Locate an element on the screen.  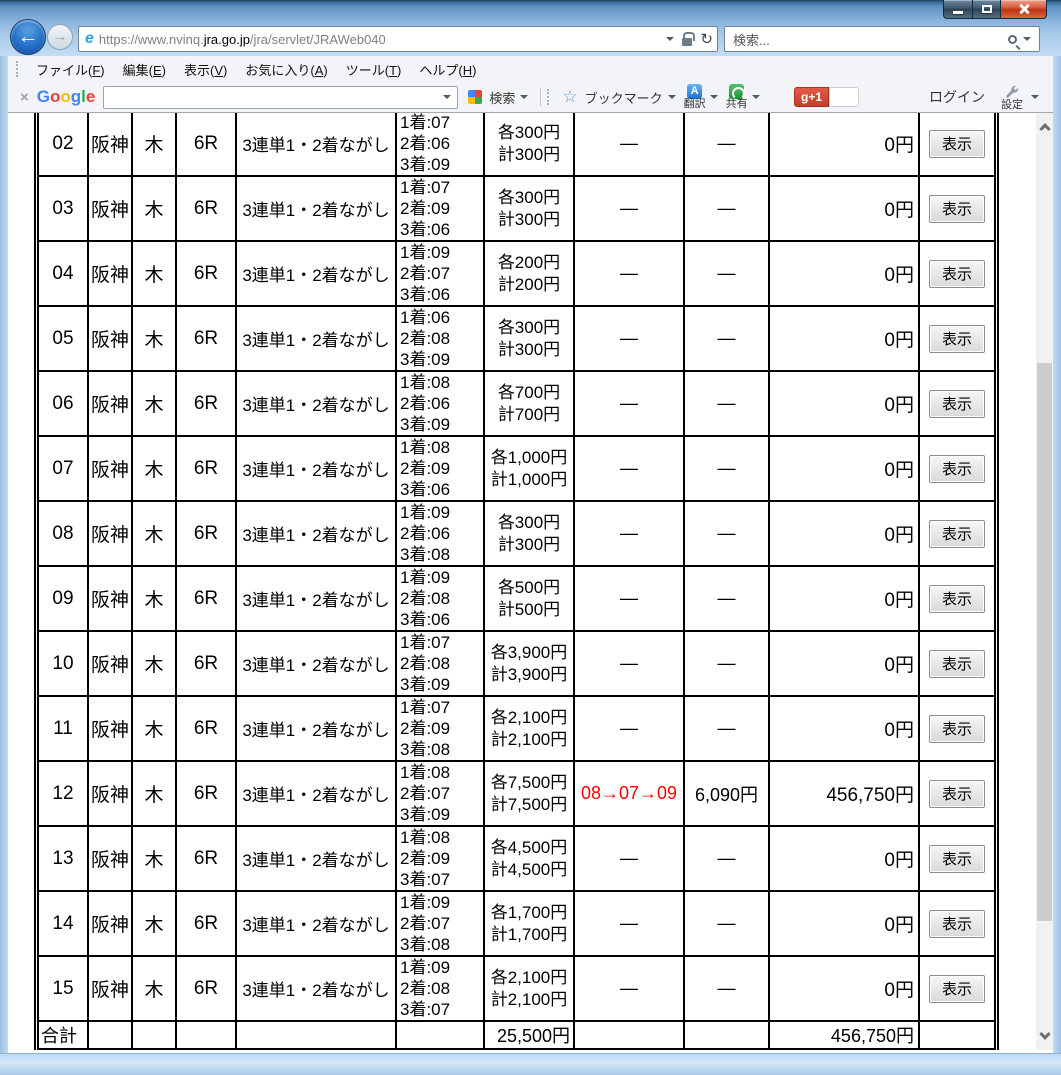
scroll-down-button is located at coordinates (1044, 1037).